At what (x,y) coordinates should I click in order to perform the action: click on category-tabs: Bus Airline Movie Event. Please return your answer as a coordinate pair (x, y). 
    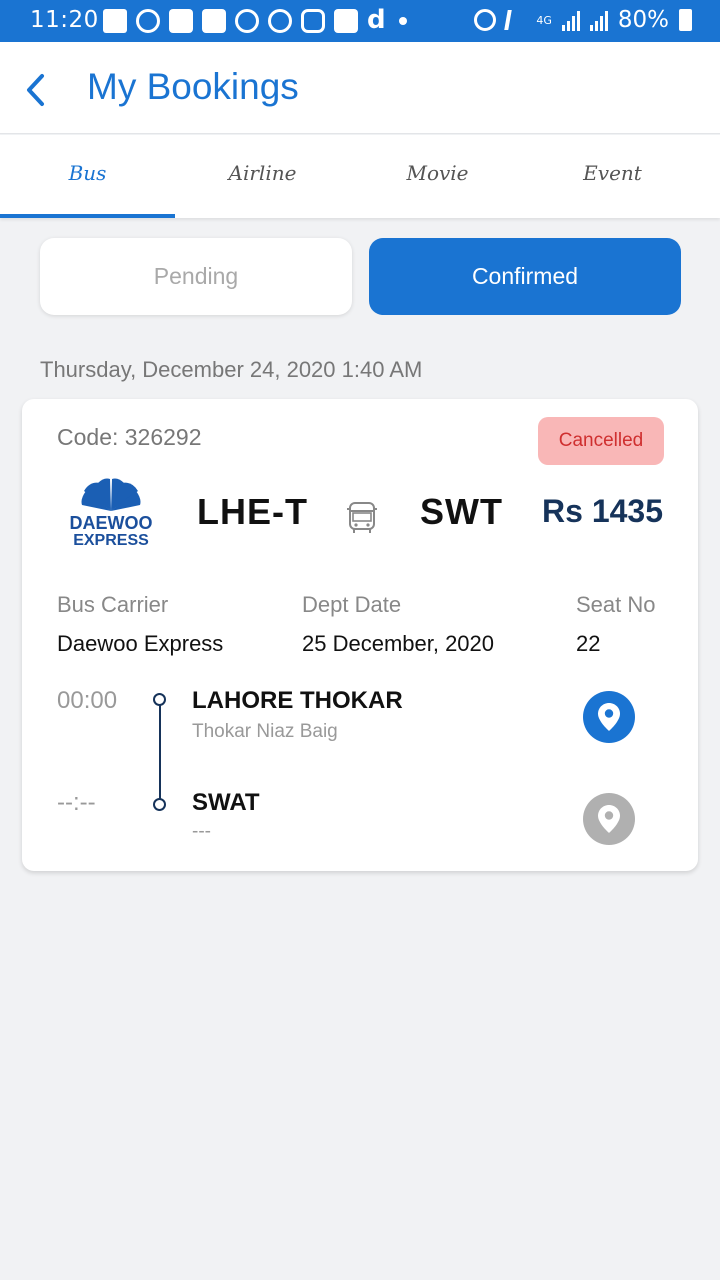
    Looking at the image, I should click on (360, 176).